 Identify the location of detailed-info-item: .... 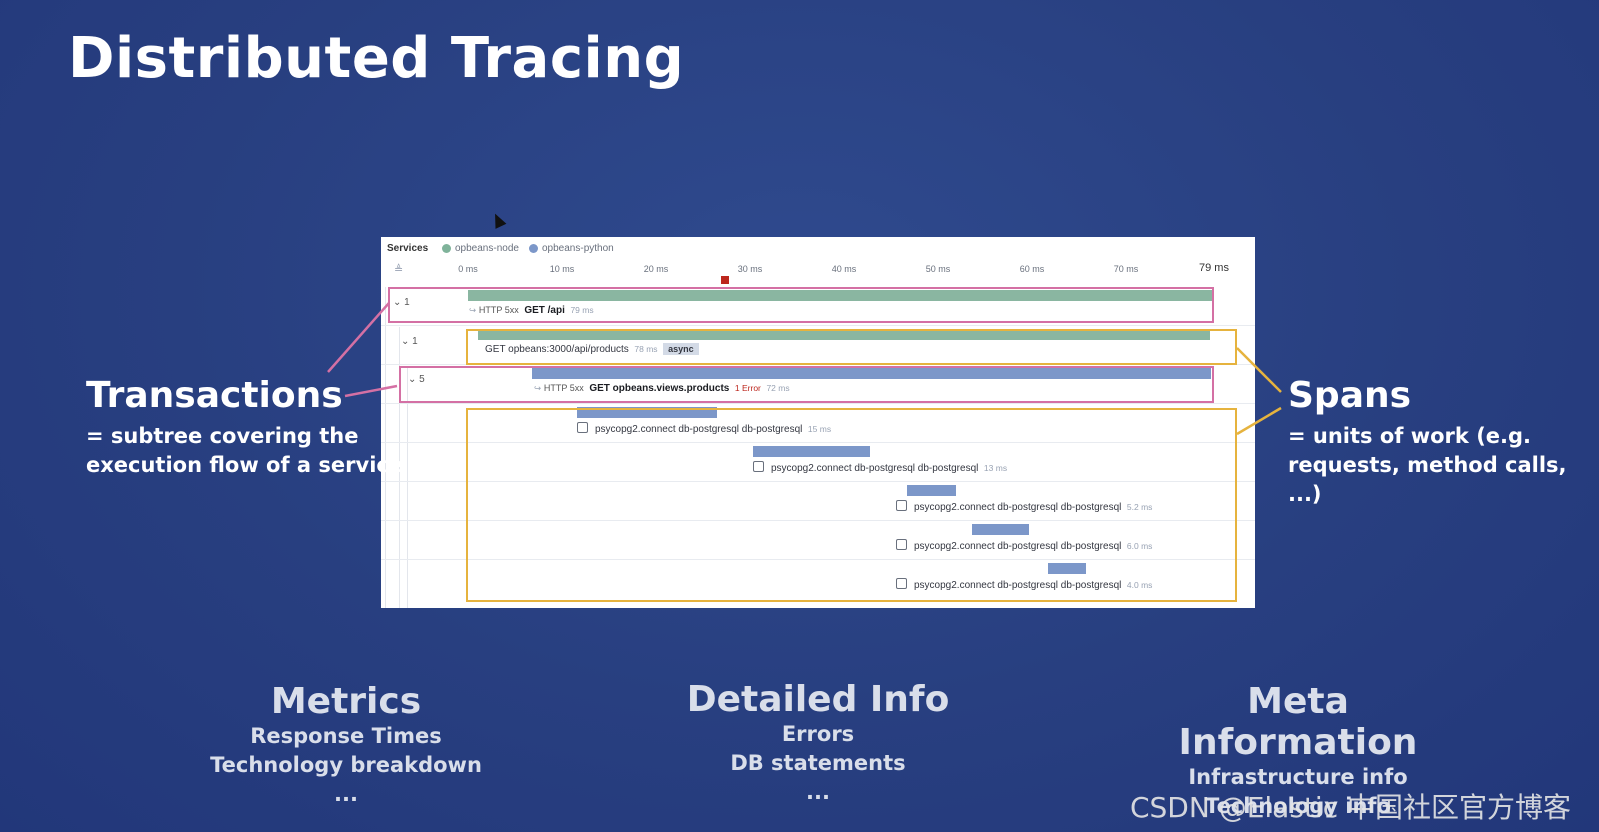
(818, 792).